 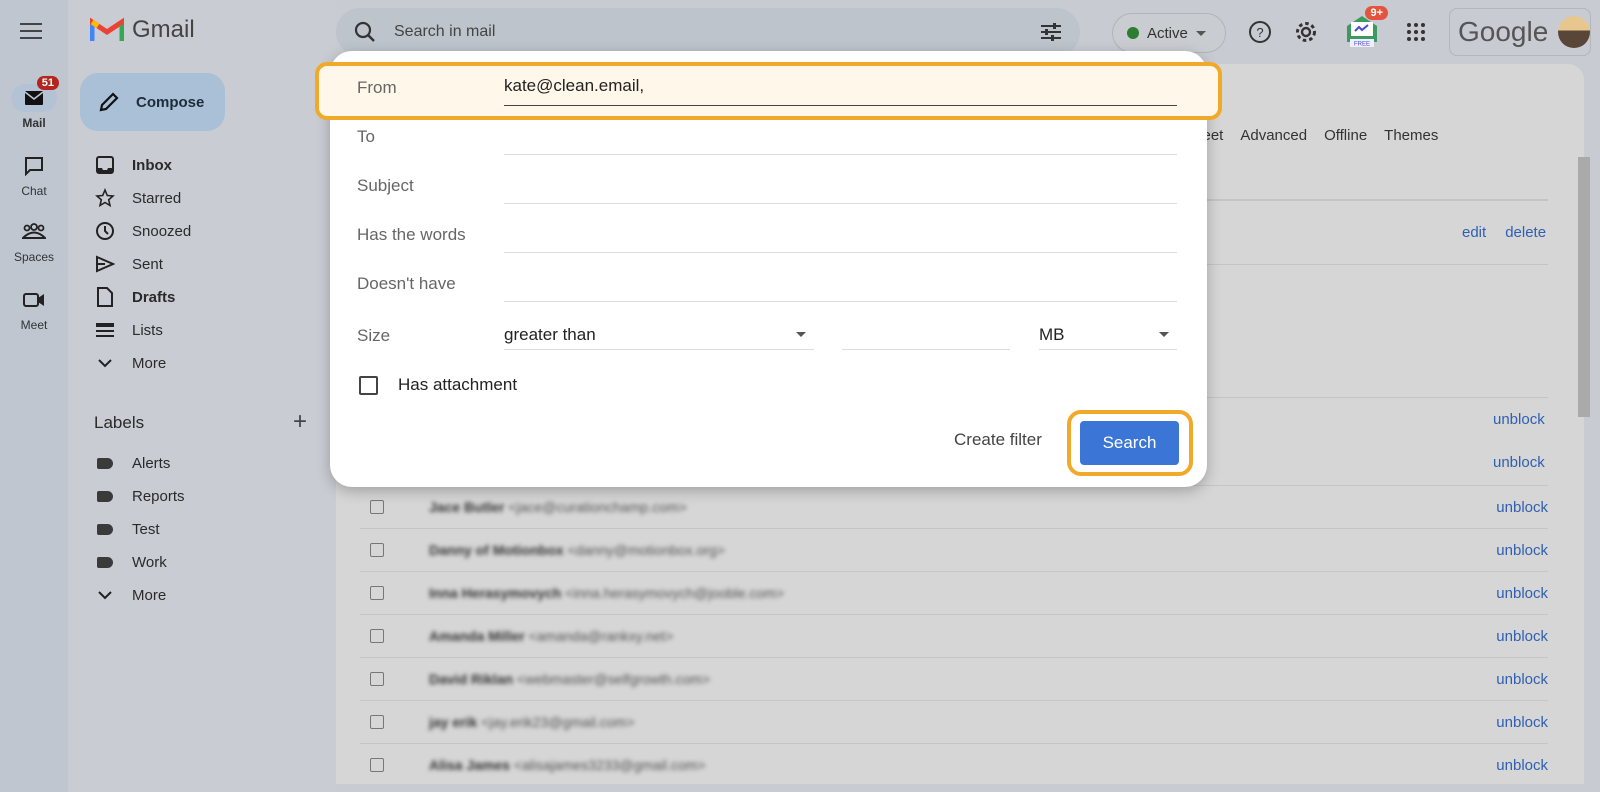 I want to click on to-field: To, so click(x=767, y=135).